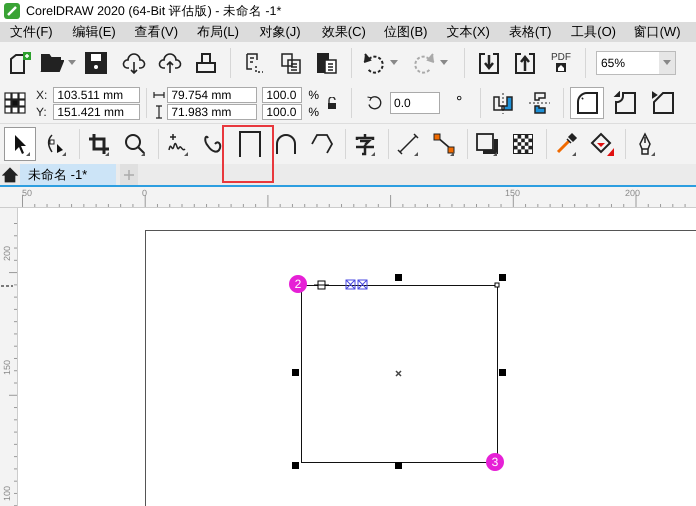  What do you see at coordinates (357, 285) in the screenshot?
I see `corner-radius-icon` at bounding box center [357, 285].